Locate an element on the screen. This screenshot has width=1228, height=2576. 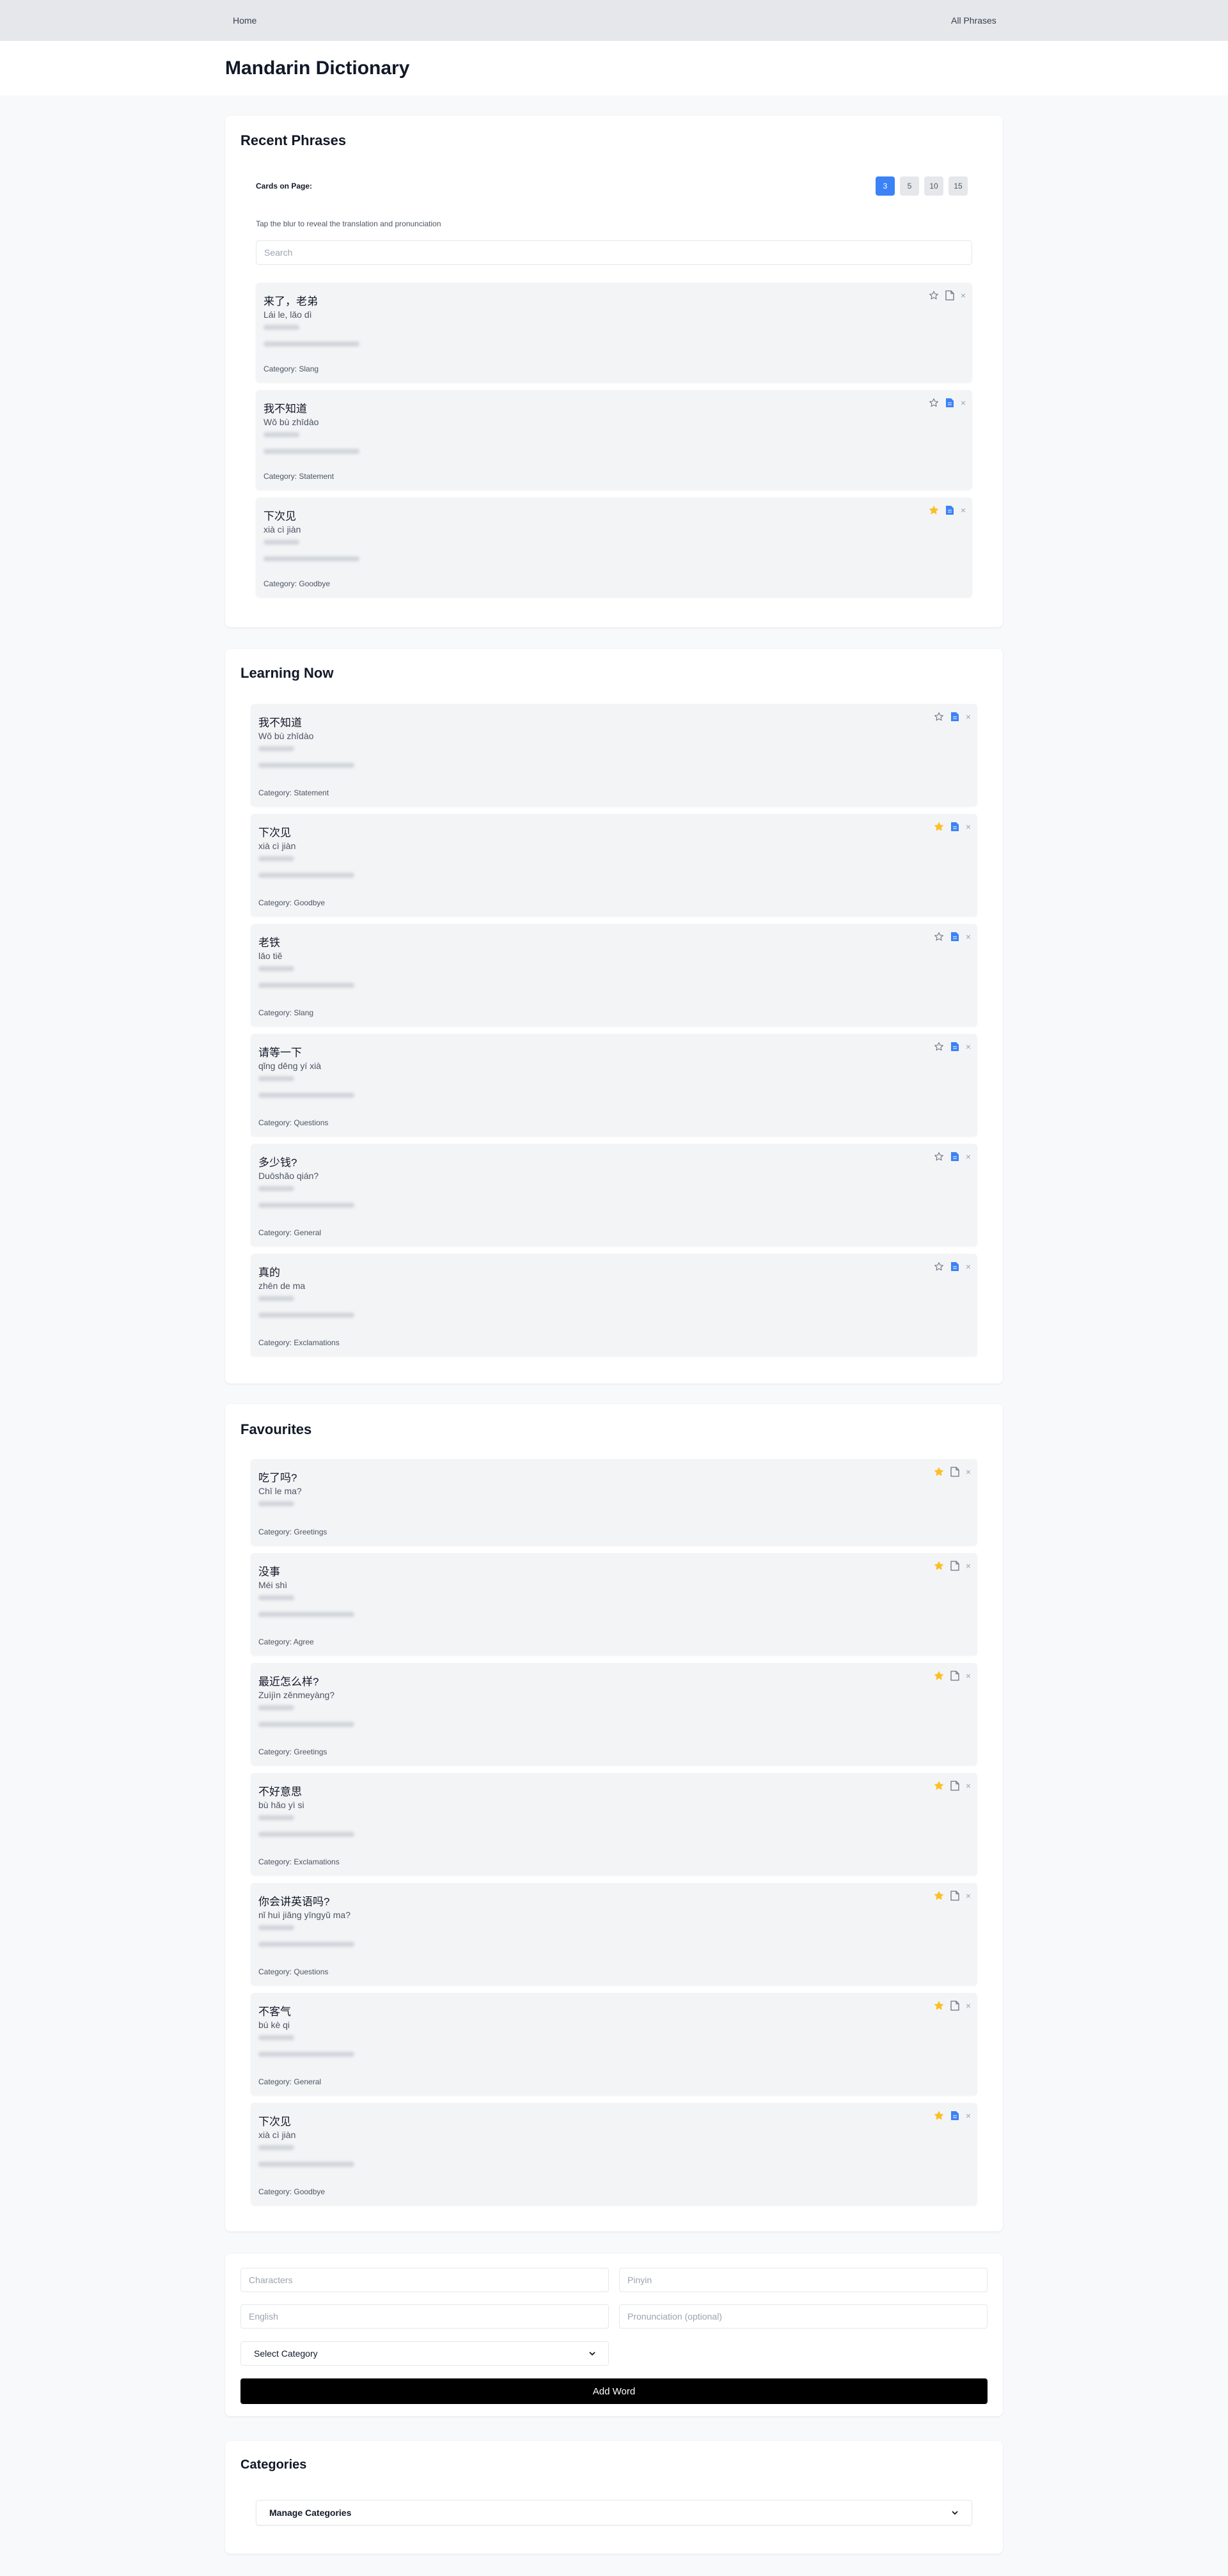
phrase-card: 老铁 lǎo tiě Category: Slang × is located at coordinates (614, 975).